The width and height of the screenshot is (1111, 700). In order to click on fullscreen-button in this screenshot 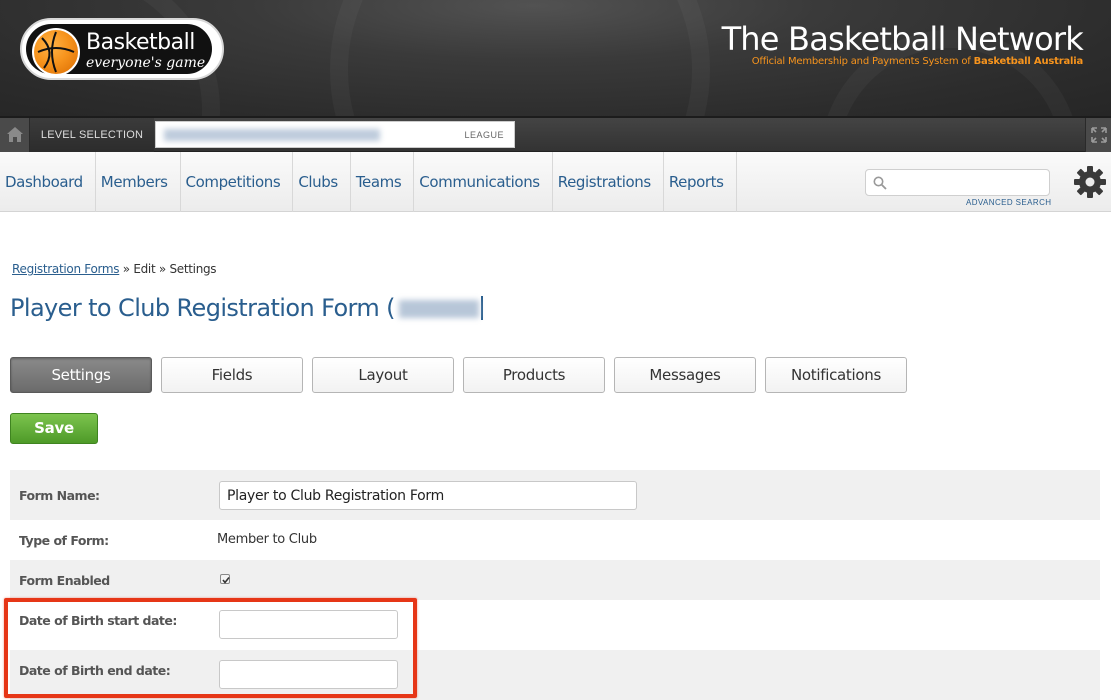, I will do `click(1098, 135)`.